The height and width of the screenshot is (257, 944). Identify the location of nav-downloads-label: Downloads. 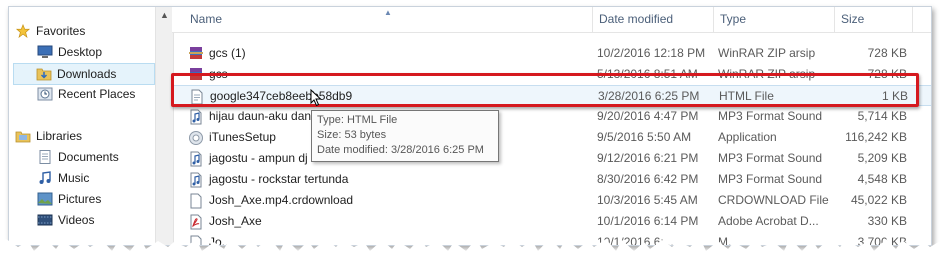
(87, 74).